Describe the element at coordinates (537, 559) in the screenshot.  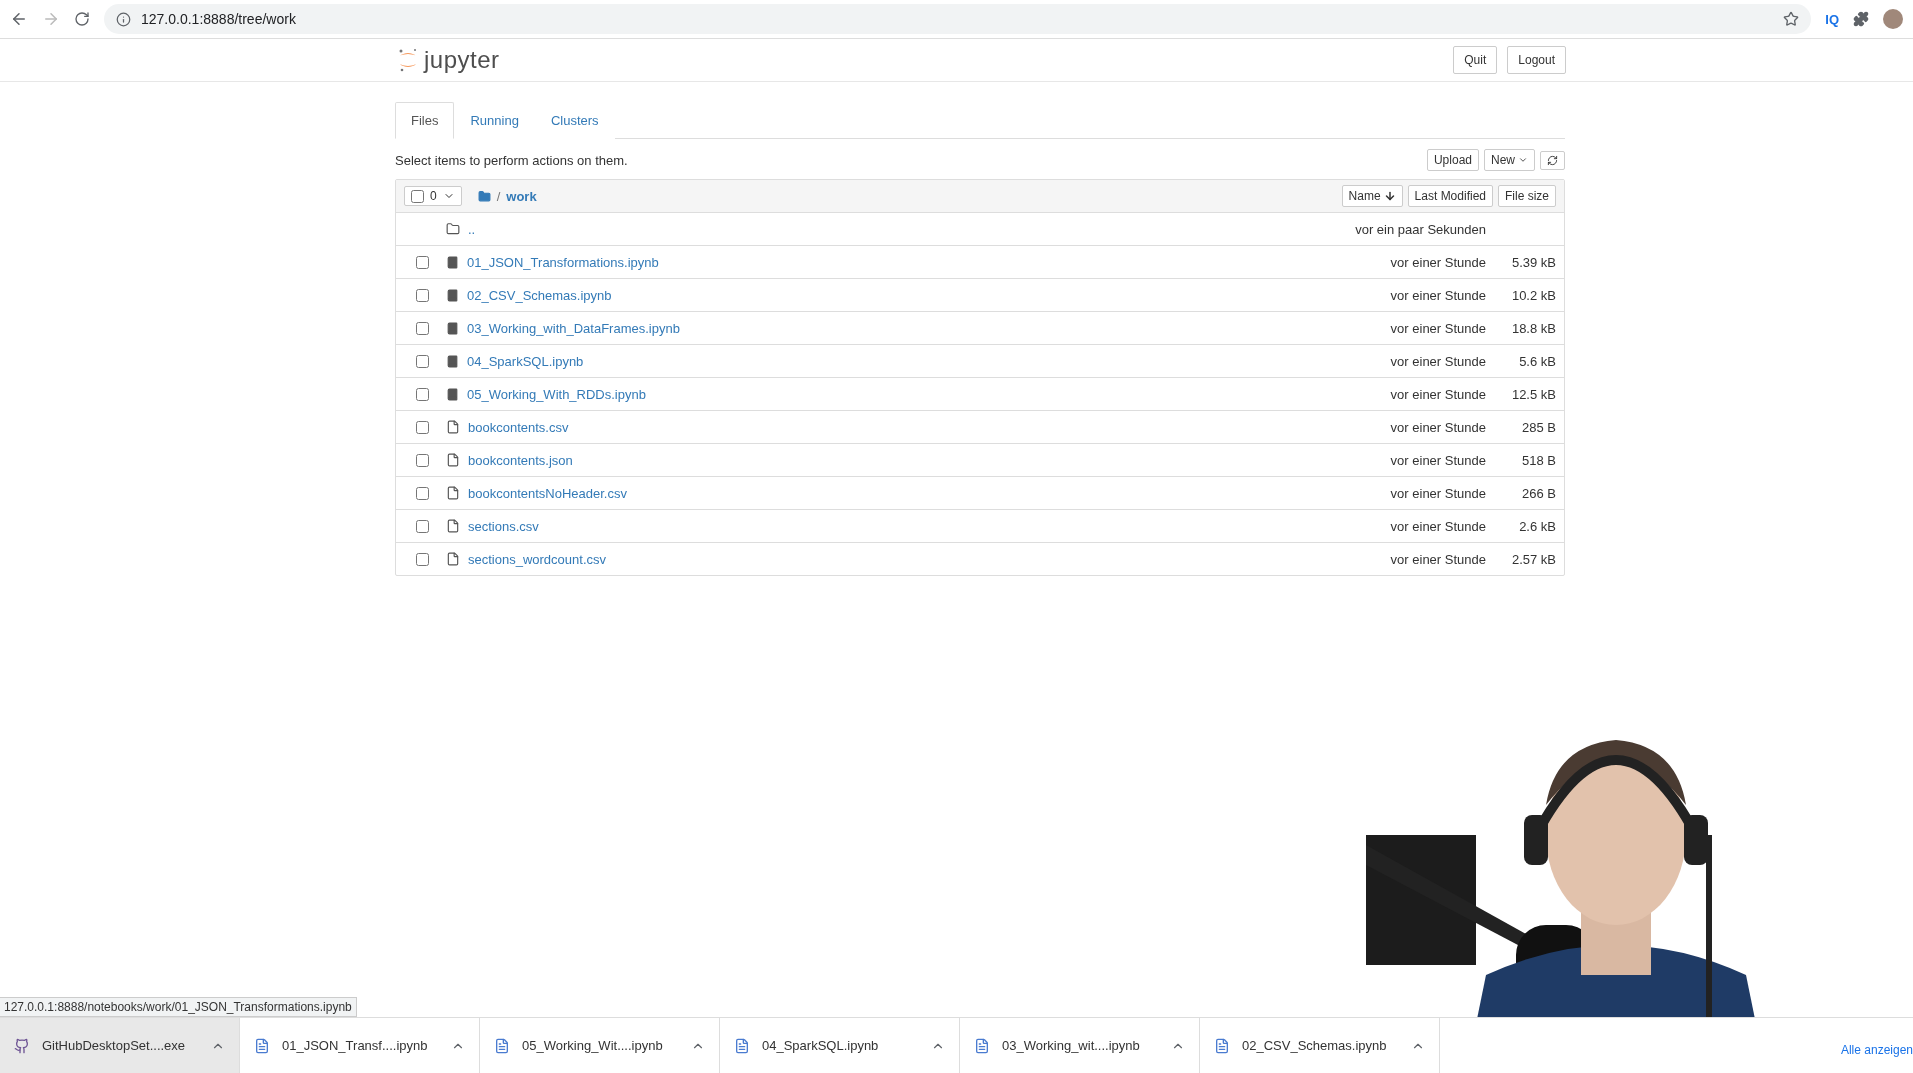
I see `file-link: sections_wordcount.csv` at that location.